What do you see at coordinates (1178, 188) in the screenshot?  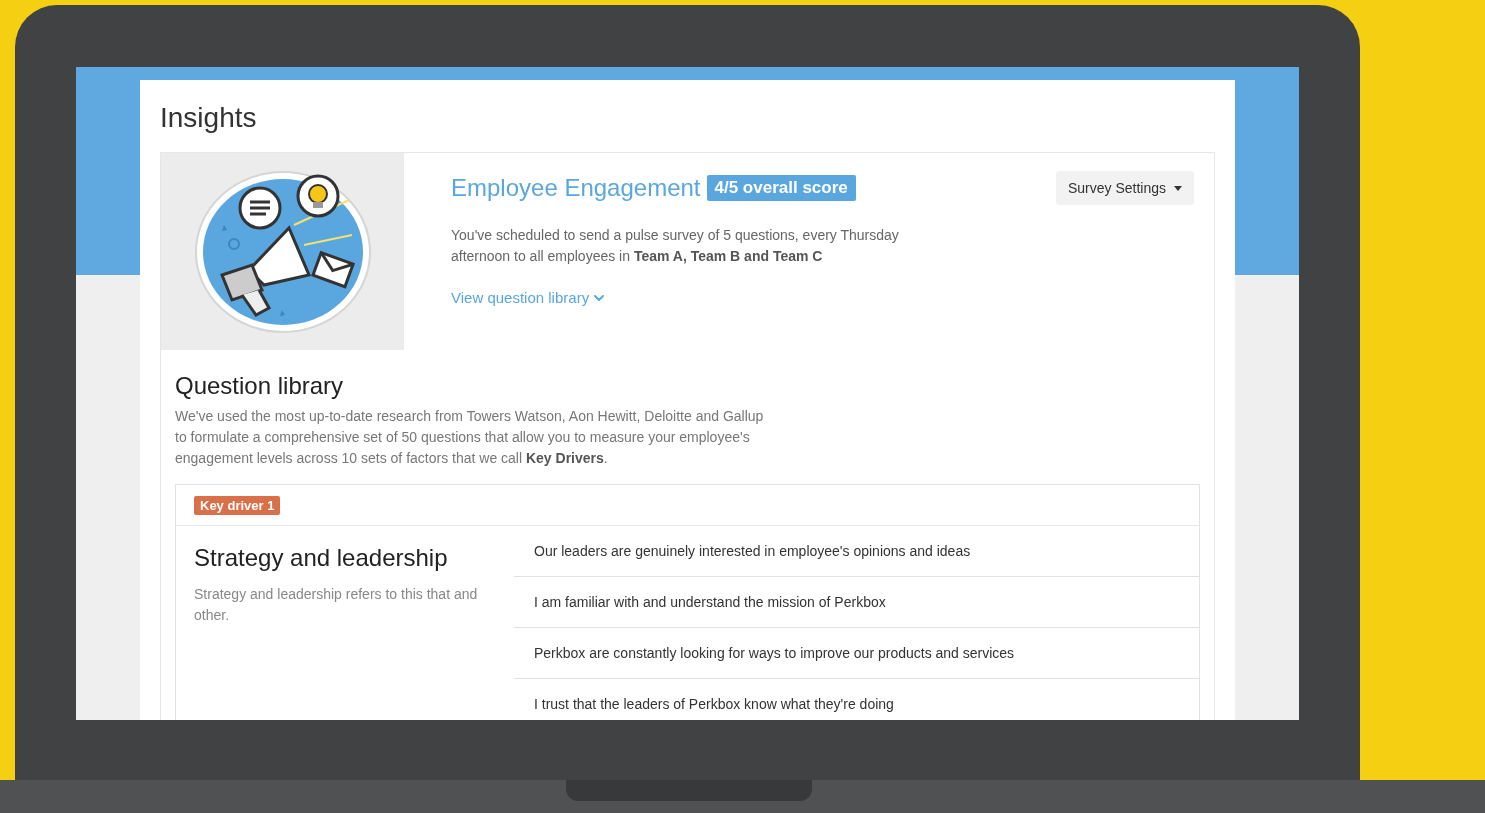 I see `caret-icon` at bounding box center [1178, 188].